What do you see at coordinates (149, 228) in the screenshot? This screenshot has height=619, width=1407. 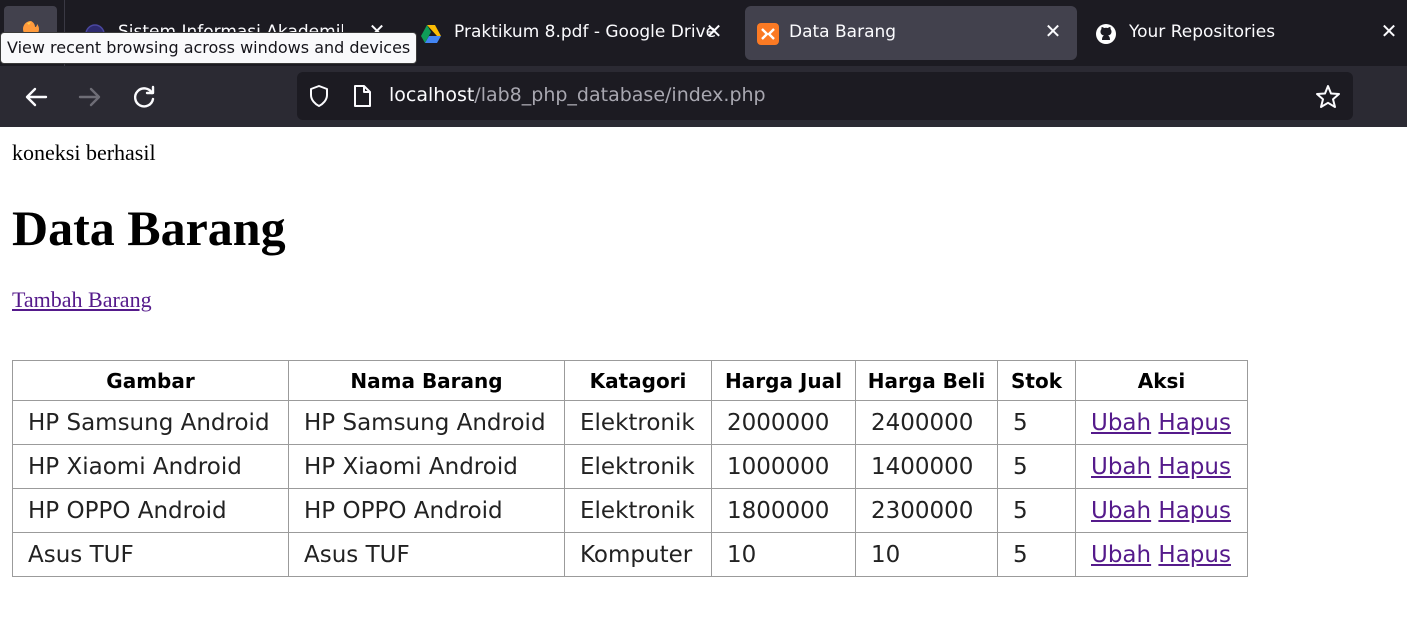 I see `page-title: Data Barang` at bounding box center [149, 228].